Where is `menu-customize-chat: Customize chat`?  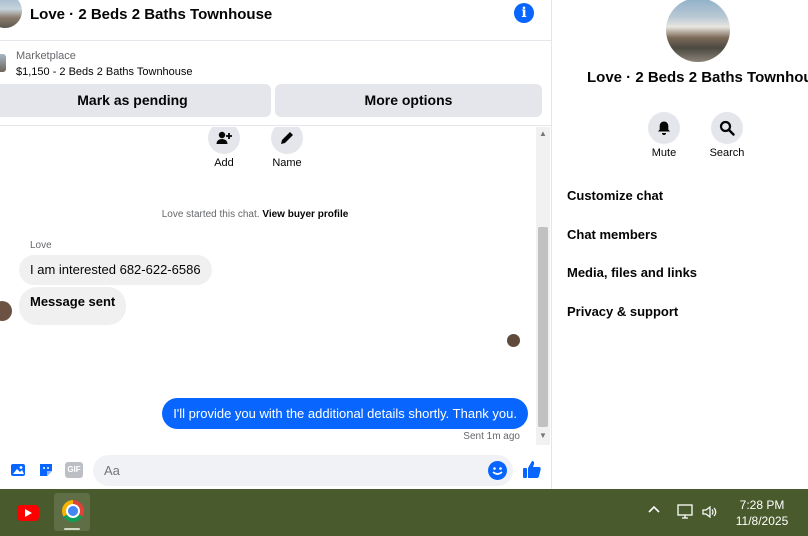 menu-customize-chat: Customize chat is located at coordinates (615, 195).